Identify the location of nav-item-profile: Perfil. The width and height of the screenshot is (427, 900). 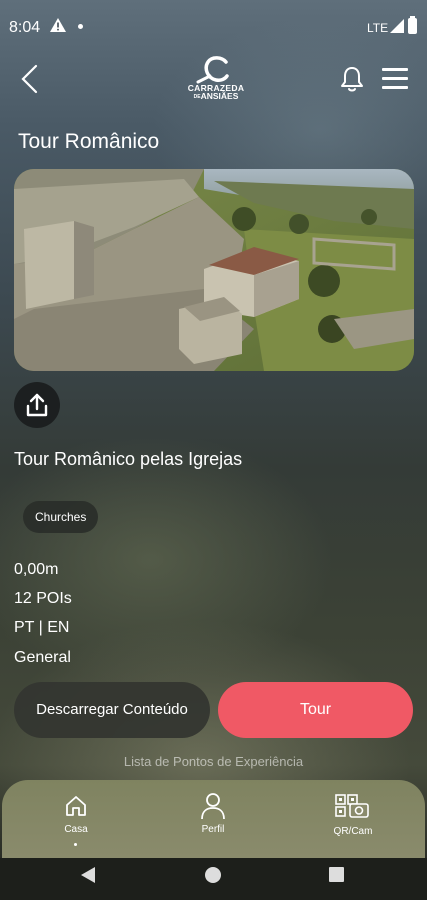
(213, 818).